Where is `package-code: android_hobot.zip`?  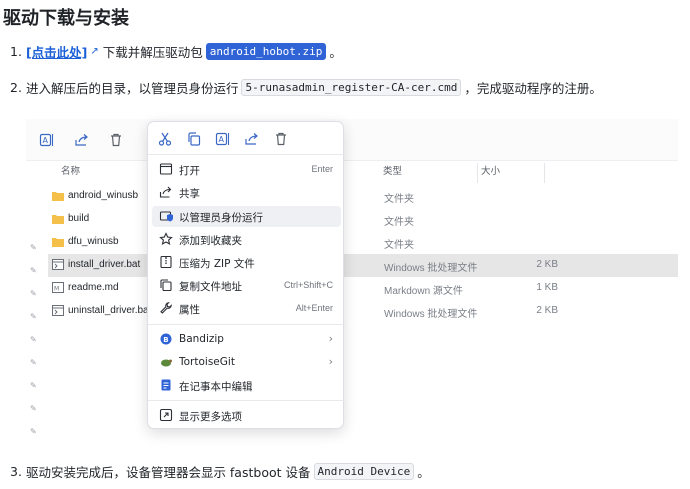
package-code: android_hobot.zip is located at coordinates (266, 51).